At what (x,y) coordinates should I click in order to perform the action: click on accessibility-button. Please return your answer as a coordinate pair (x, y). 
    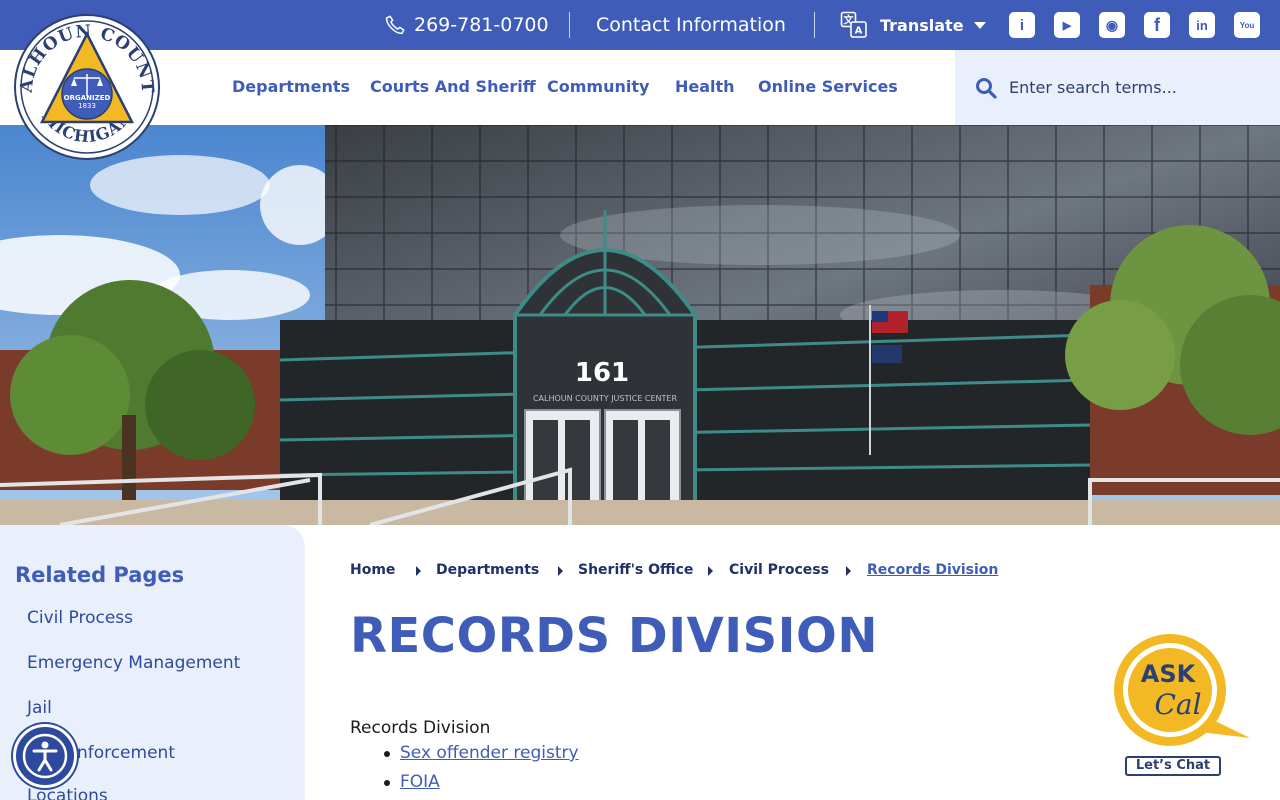
    Looking at the image, I should click on (45, 756).